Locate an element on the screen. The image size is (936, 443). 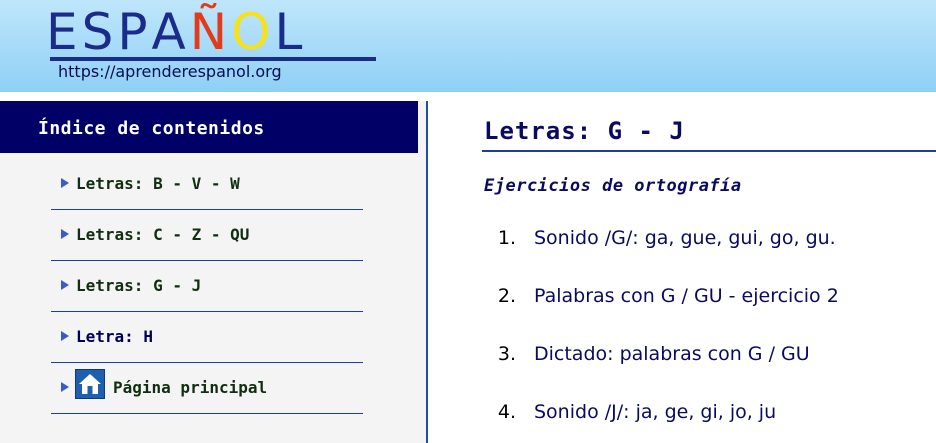
sidebar-item-letras-c-z-qu: Letras: C - Z - QU is located at coordinates (207, 235).